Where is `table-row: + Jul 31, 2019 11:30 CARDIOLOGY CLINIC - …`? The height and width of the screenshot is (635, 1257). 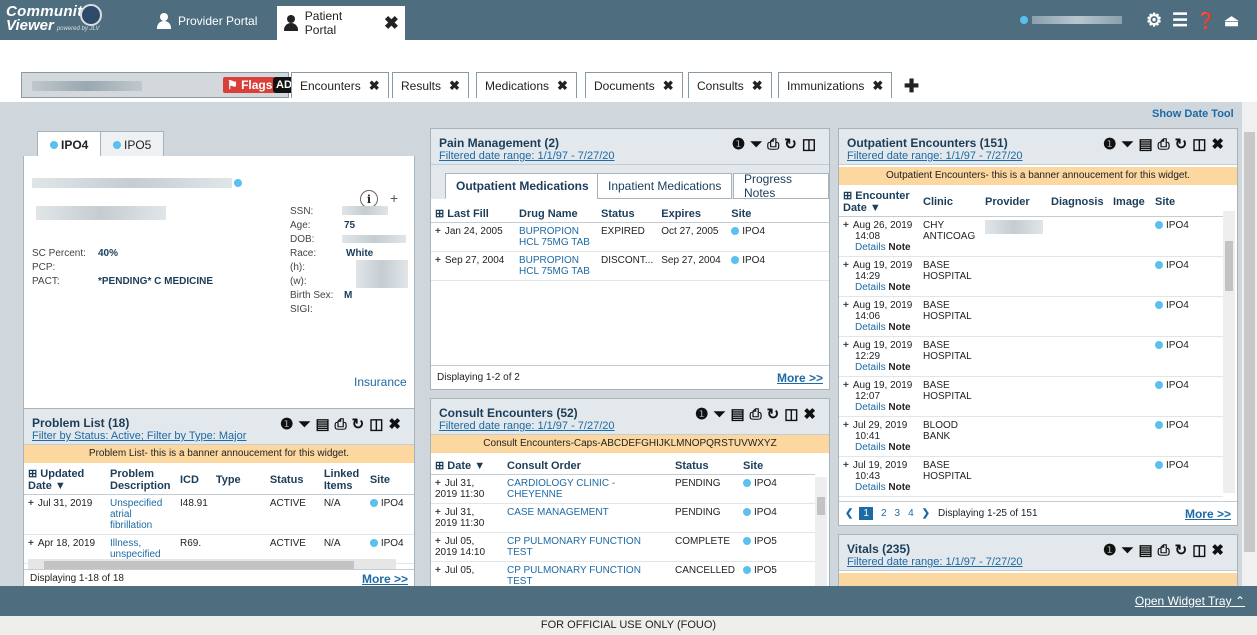 table-row: + Jul 31, 2019 11:30 CARDIOLOGY CLINIC - … is located at coordinates (623, 489).